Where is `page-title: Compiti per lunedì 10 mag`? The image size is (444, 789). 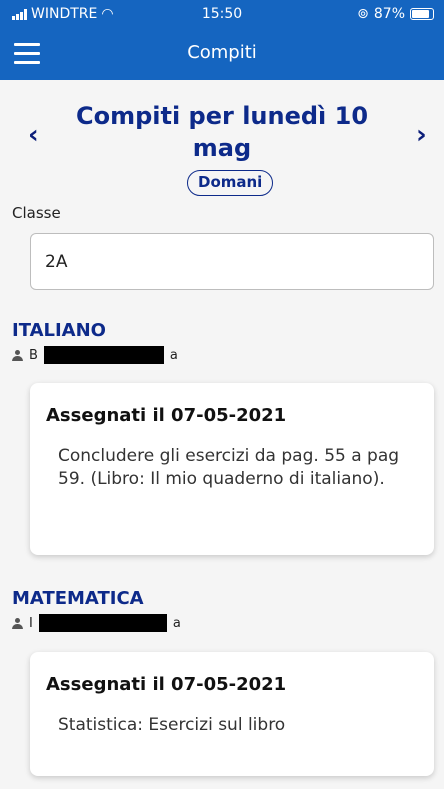
page-title: Compiti per lunedì 10 mag is located at coordinates (222, 132).